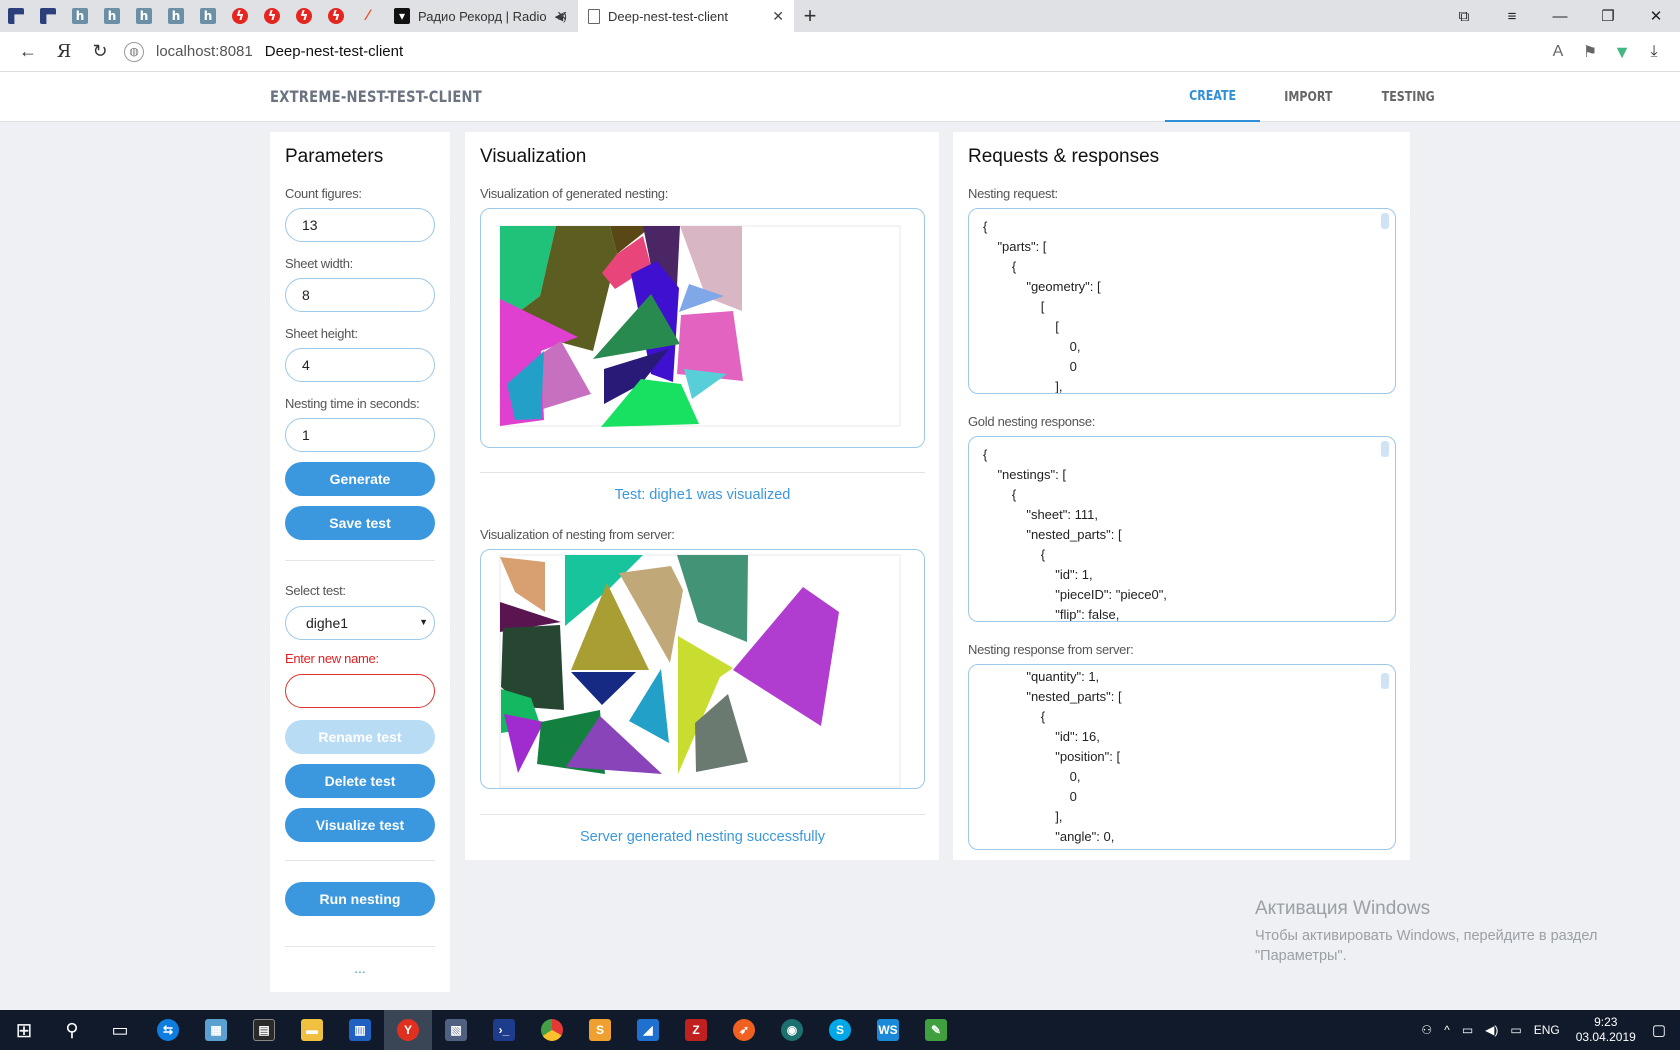  I want to click on run-nesting-button: Run nesting, so click(360, 899).